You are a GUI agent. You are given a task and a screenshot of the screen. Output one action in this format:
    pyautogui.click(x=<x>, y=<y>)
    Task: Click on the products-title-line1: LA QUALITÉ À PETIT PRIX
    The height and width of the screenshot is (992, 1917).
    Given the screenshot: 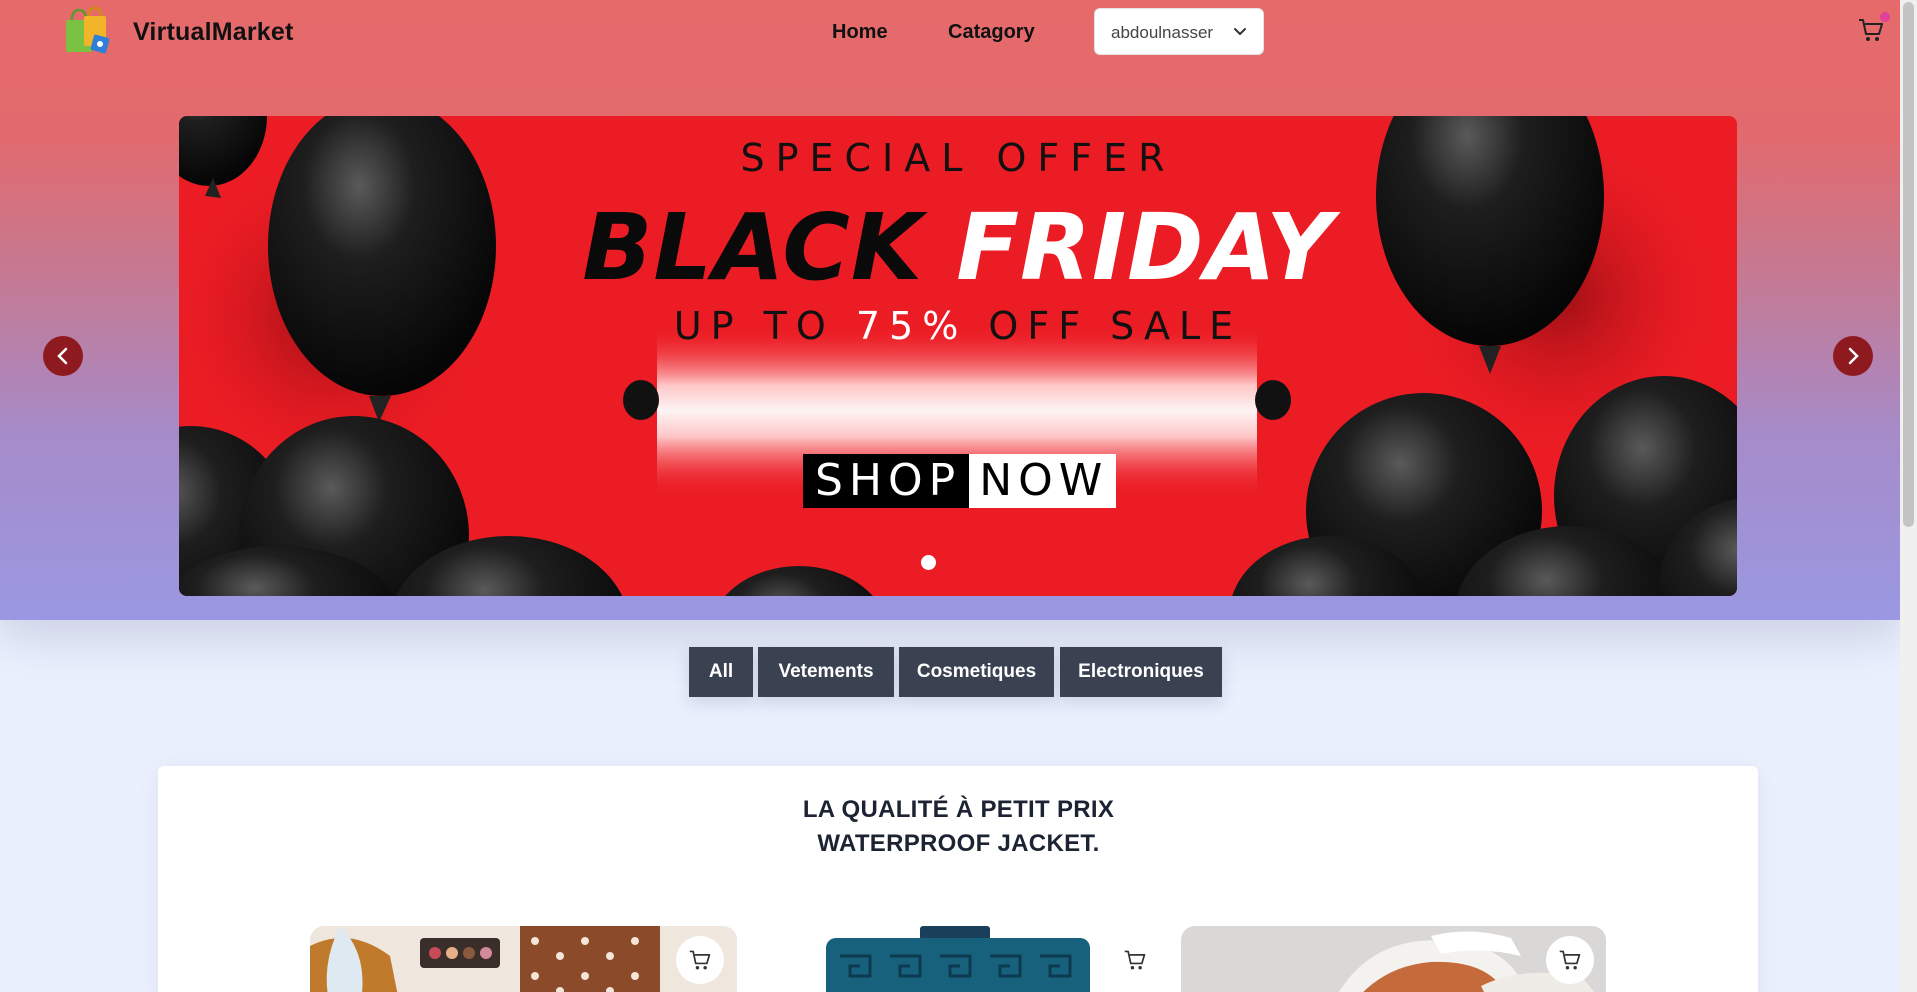 What is the action you would take?
    pyautogui.click(x=958, y=809)
    